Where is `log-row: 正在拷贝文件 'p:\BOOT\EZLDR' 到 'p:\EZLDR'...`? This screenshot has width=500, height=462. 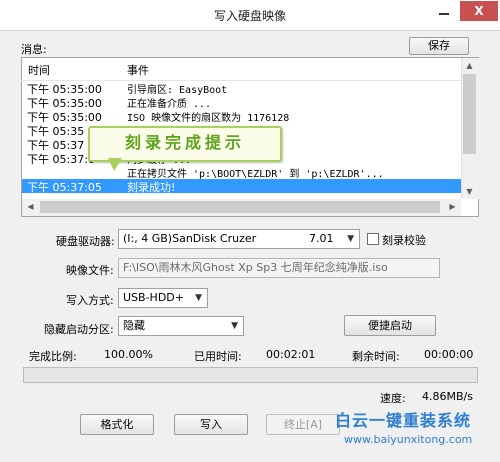 log-row: 正在拷贝文件 'p:\BOOT\EZLDR' 到 'p:\EZLDR'... is located at coordinates (242, 172).